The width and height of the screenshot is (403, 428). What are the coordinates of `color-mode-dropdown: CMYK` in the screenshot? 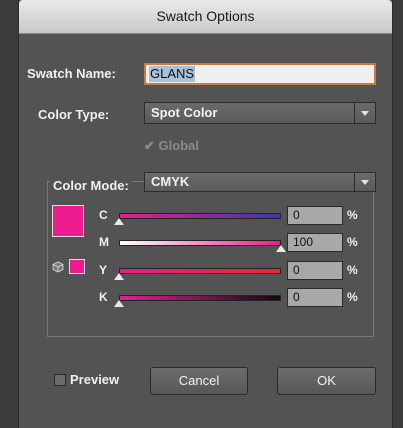 It's located at (260, 182).